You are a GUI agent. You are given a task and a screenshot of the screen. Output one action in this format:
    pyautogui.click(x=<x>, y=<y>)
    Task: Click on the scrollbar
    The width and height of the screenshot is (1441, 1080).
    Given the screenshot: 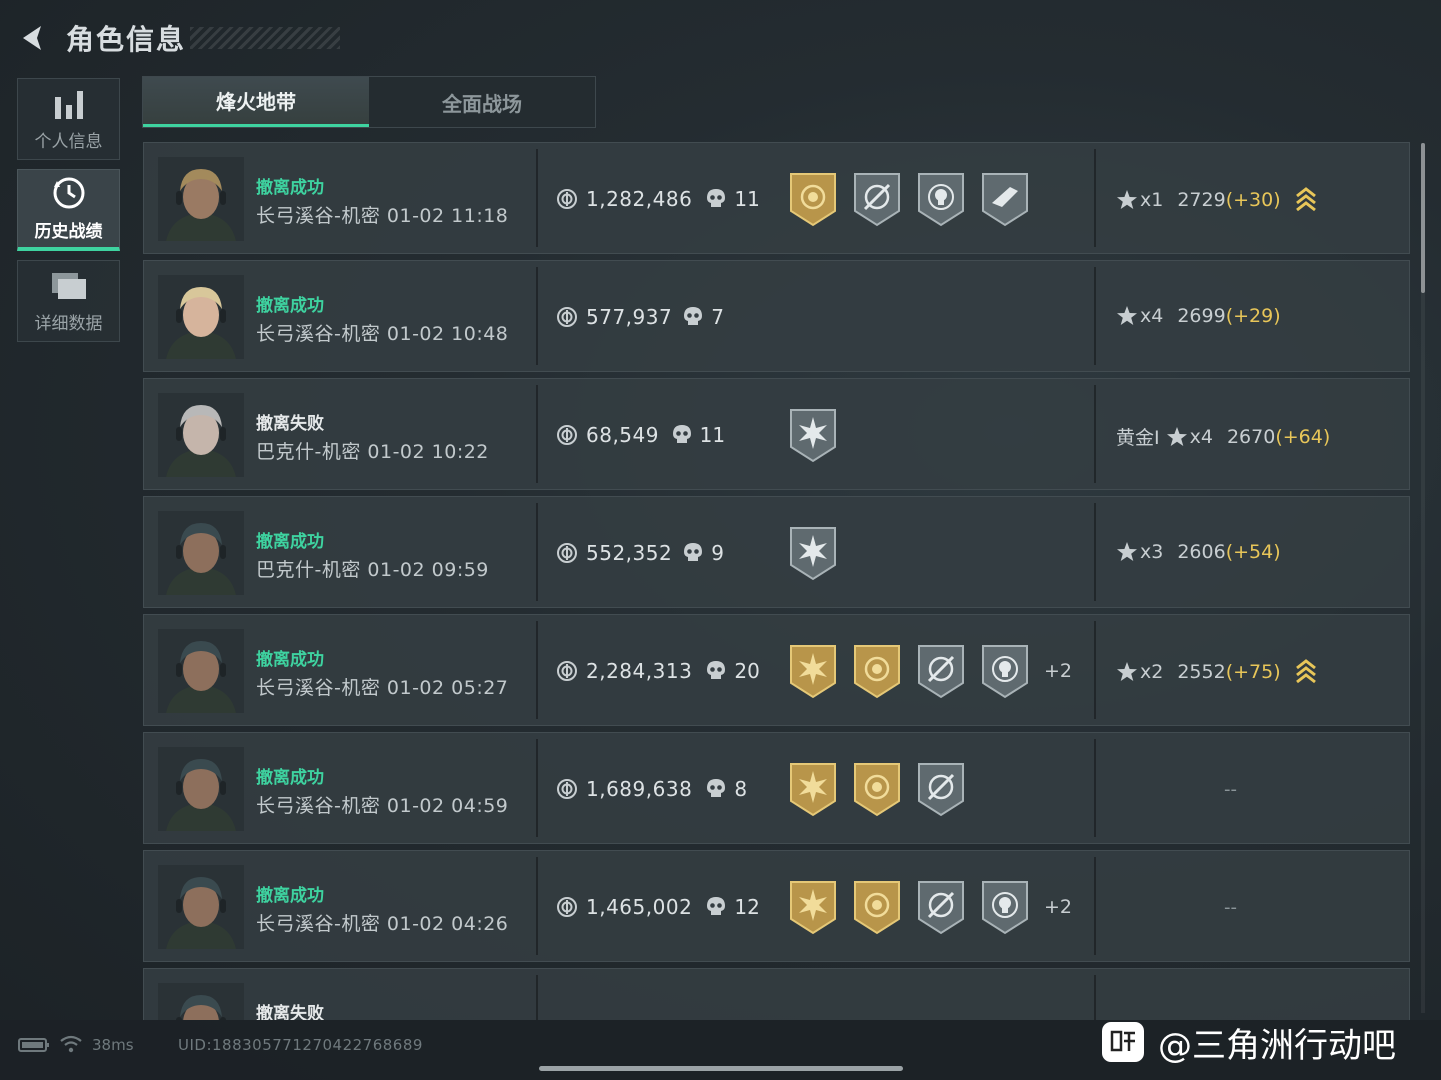 What is the action you would take?
    pyautogui.click(x=1423, y=578)
    